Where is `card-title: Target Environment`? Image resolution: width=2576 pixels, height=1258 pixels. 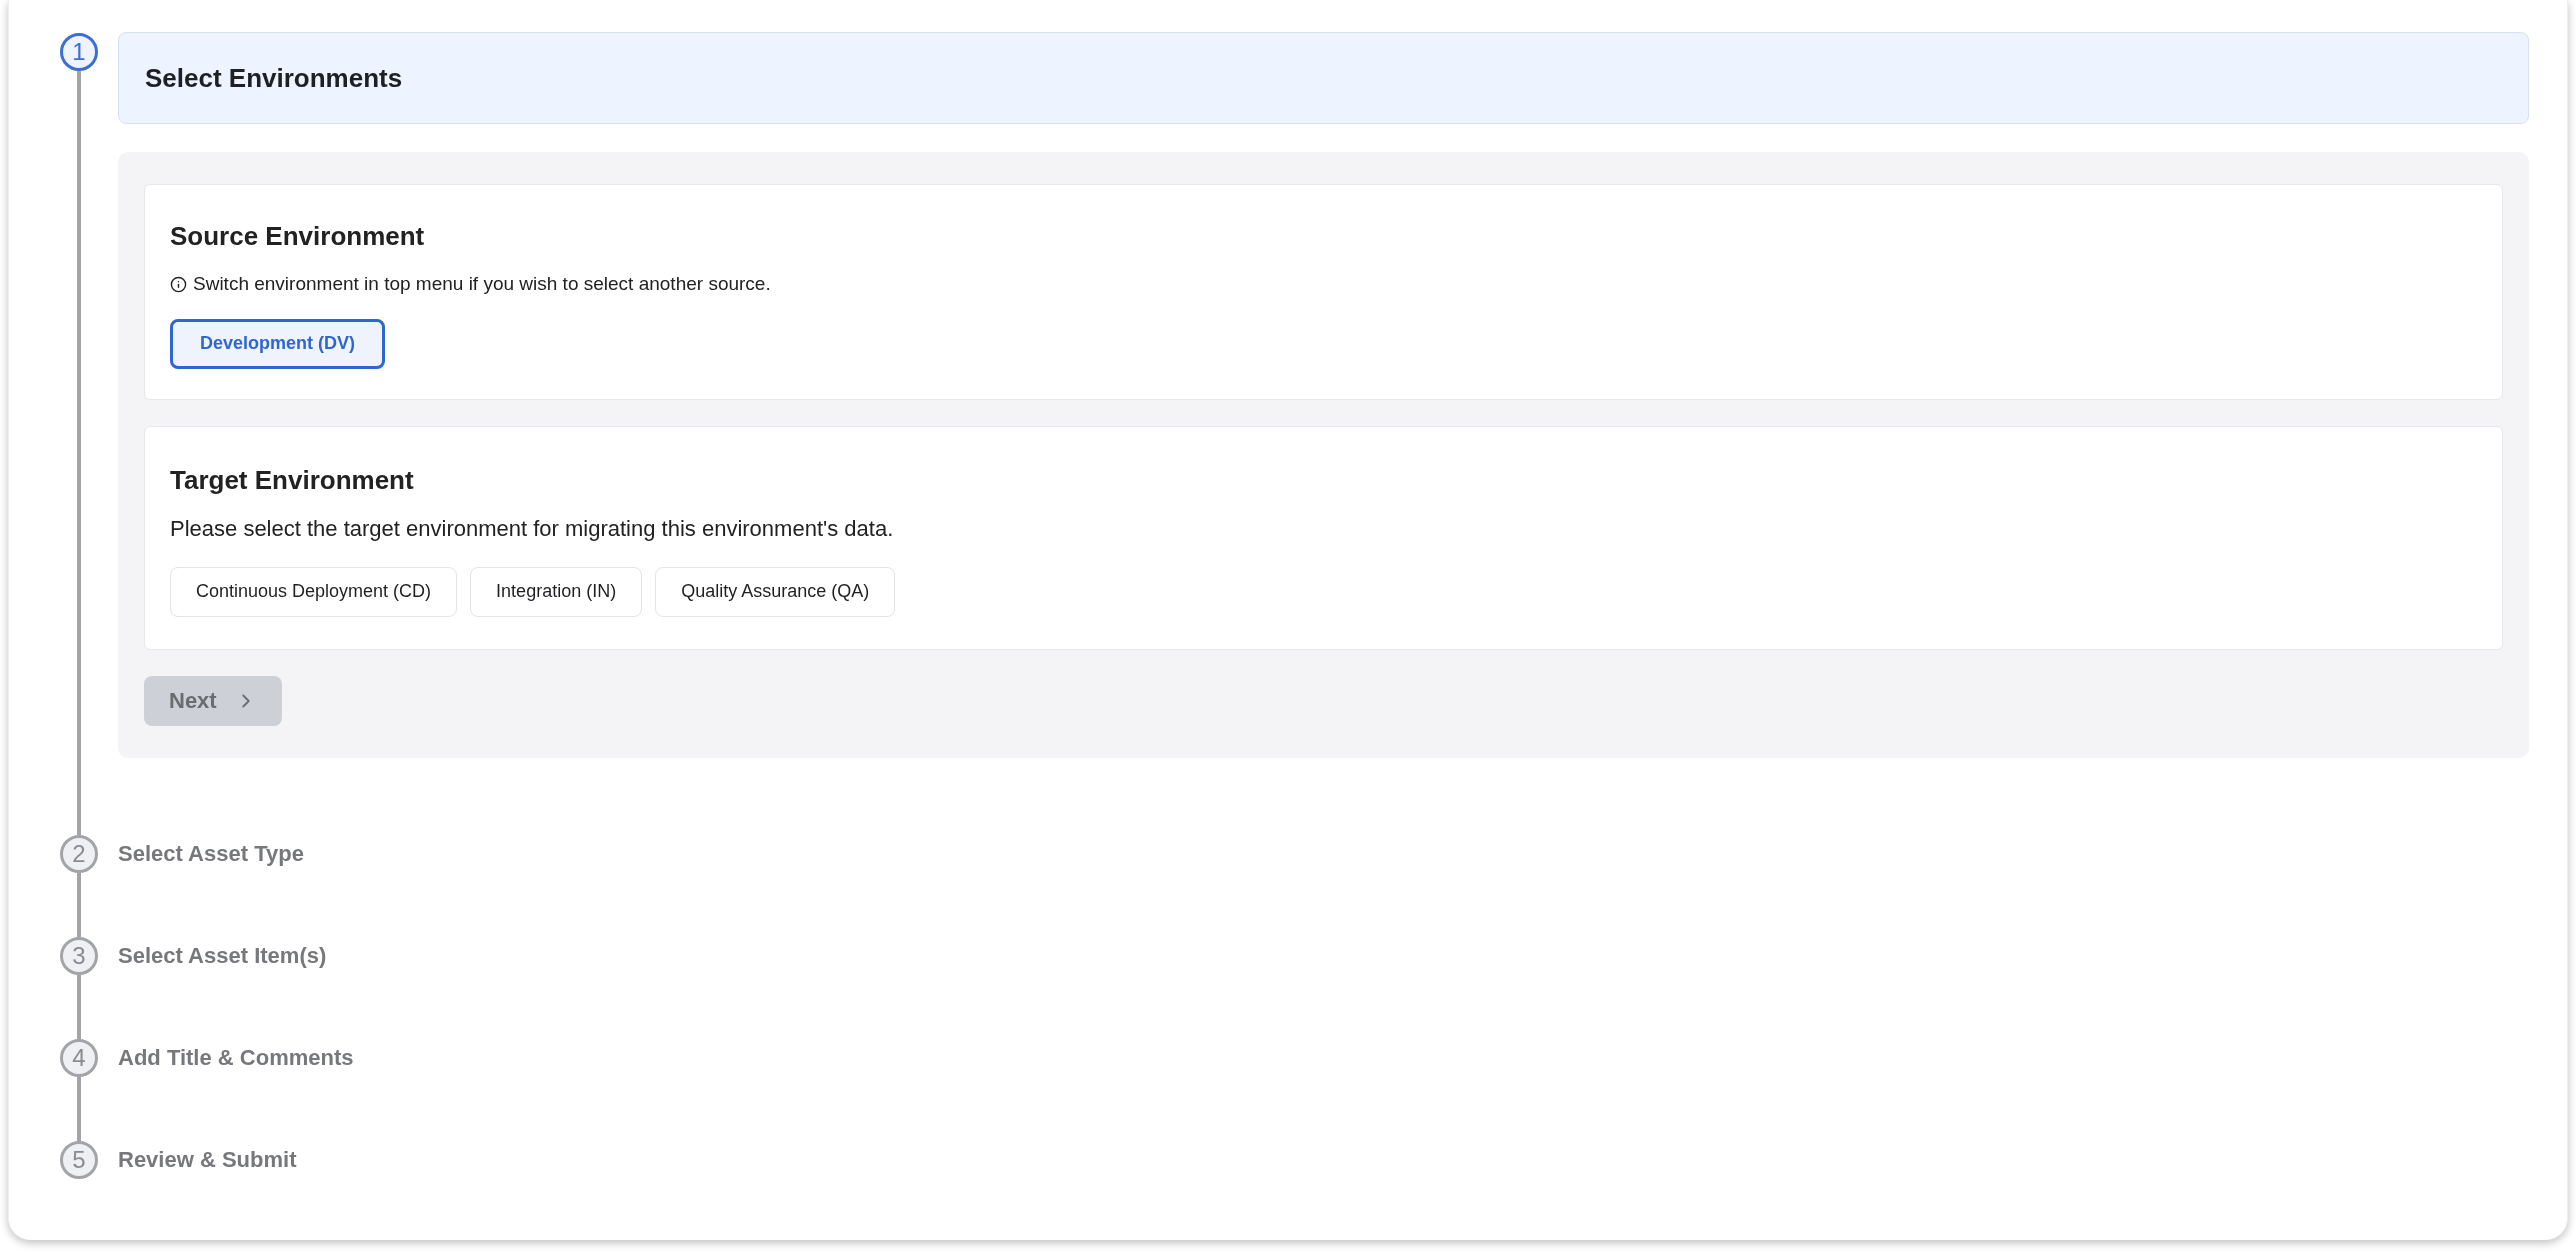
card-title: Target Environment is located at coordinates (292, 480).